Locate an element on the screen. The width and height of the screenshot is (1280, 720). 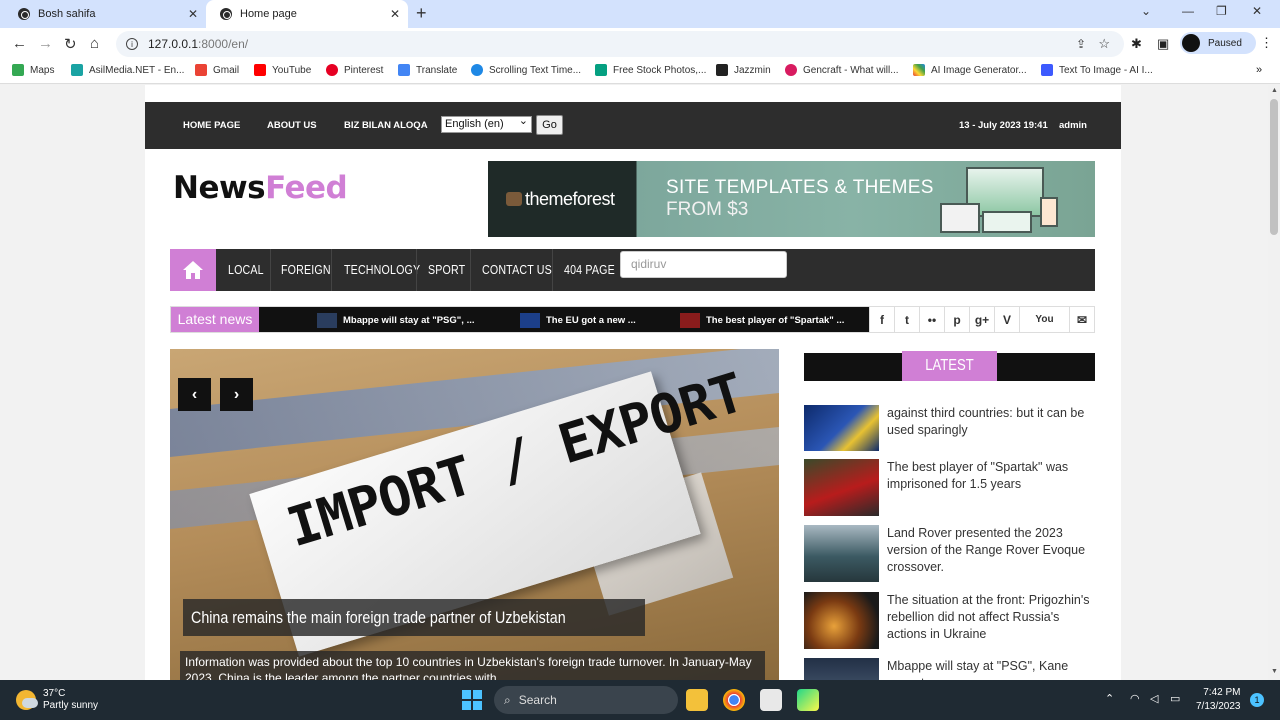
topnav-contact: BIZ BILAN ALOQA is located at coordinates (386, 125).